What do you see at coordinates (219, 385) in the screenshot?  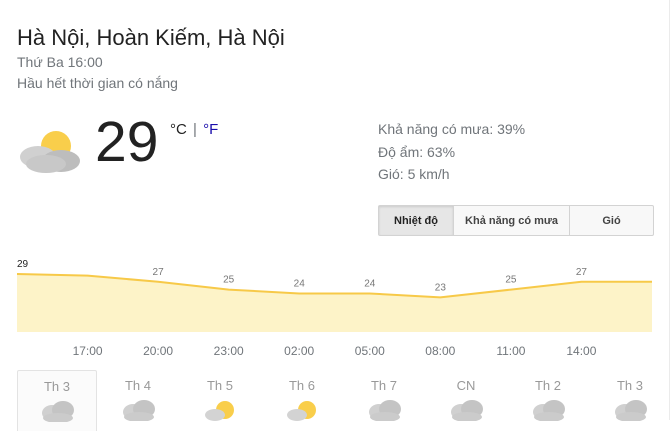 I see `day-name: Th 5` at bounding box center [219, 385].